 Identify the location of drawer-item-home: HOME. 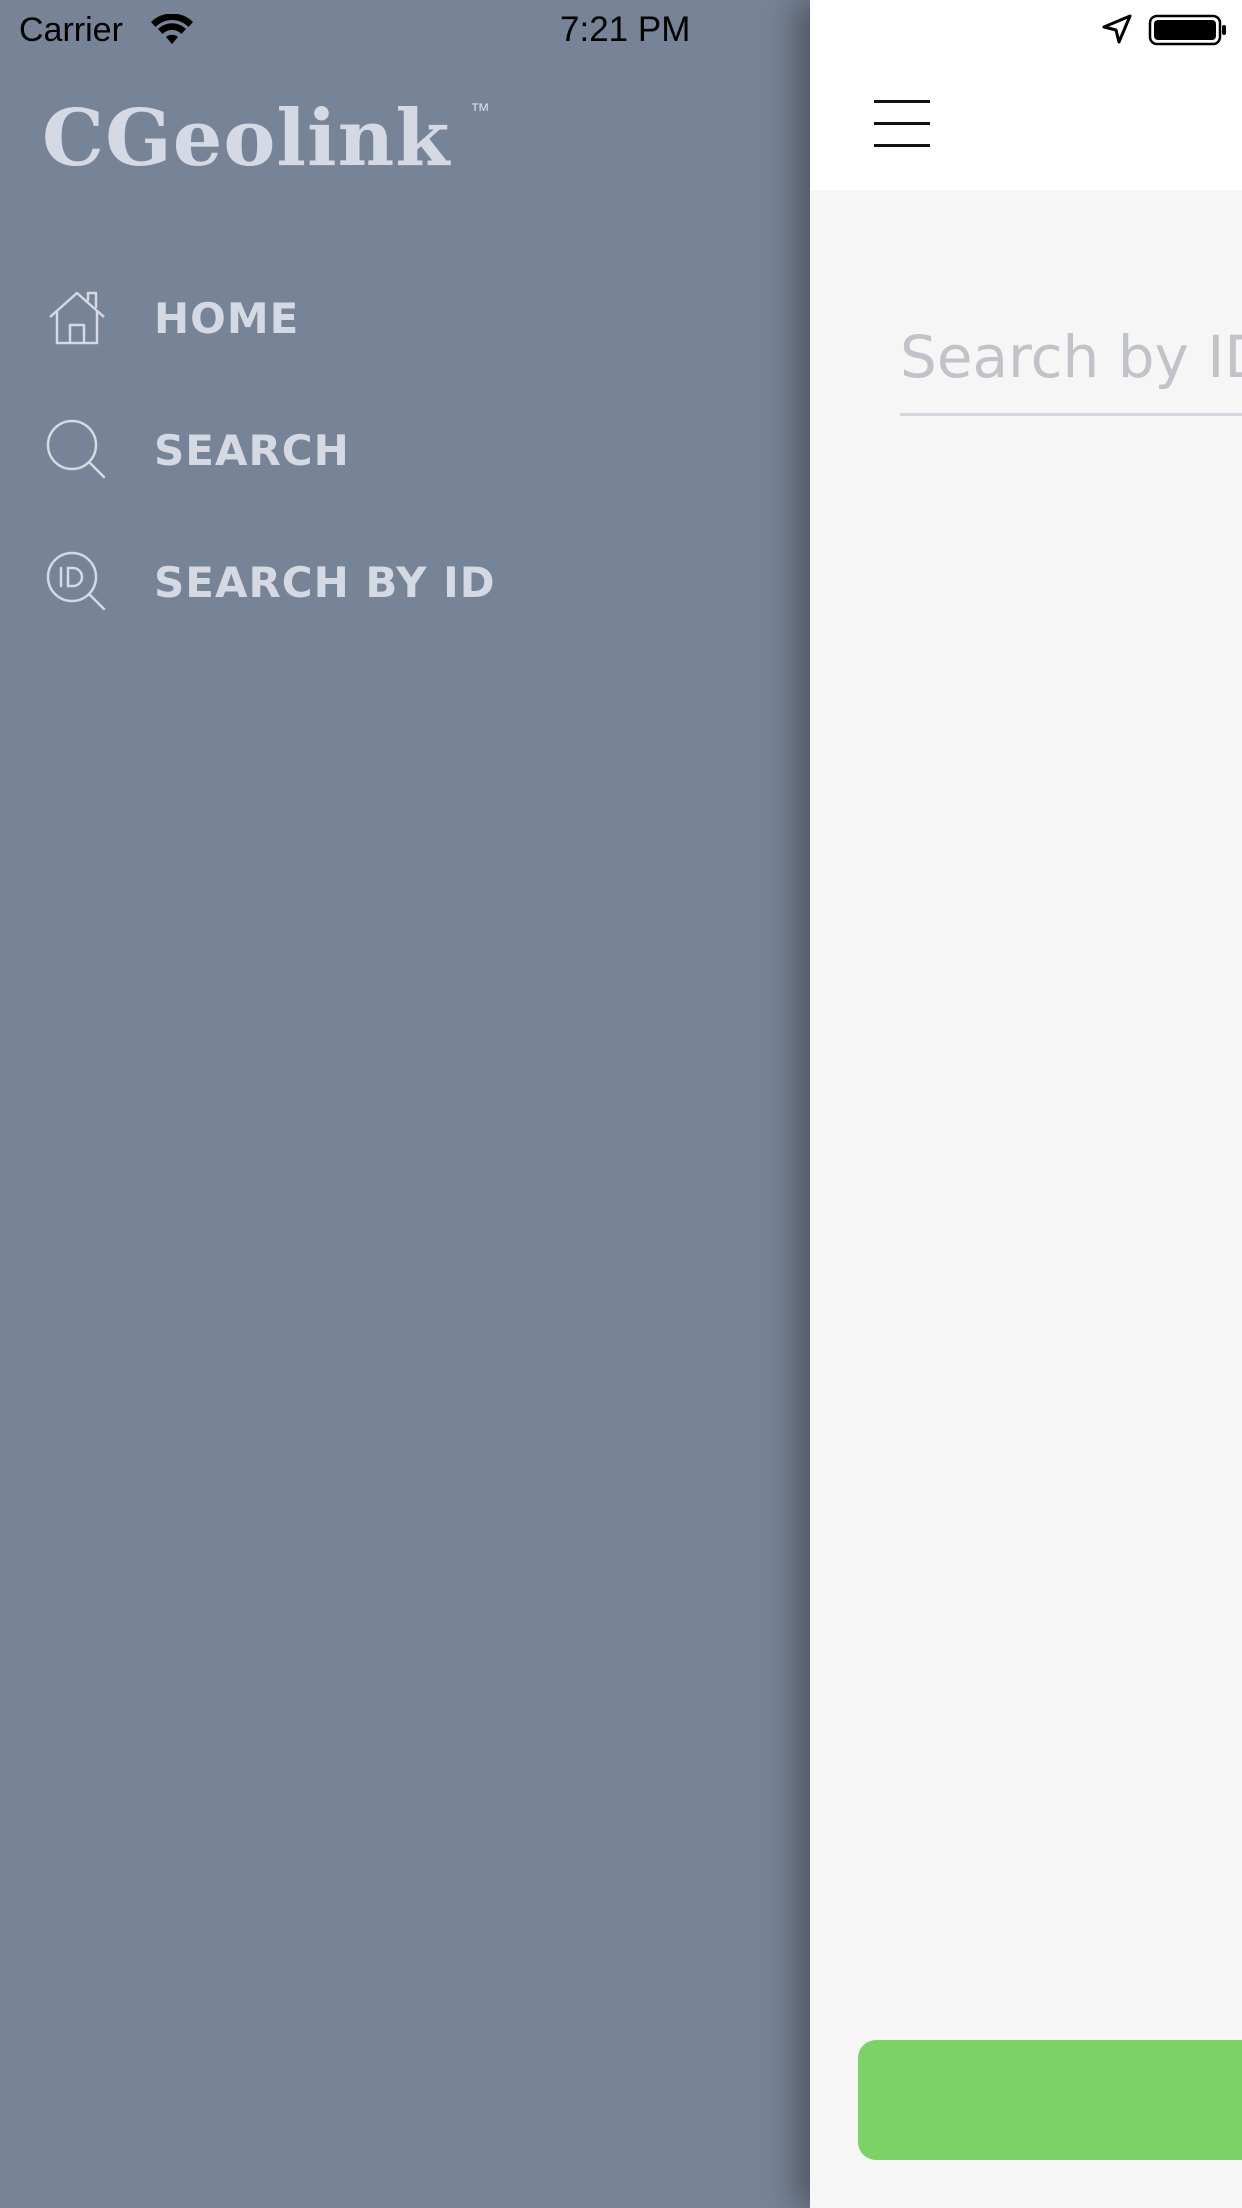
(394, 318).